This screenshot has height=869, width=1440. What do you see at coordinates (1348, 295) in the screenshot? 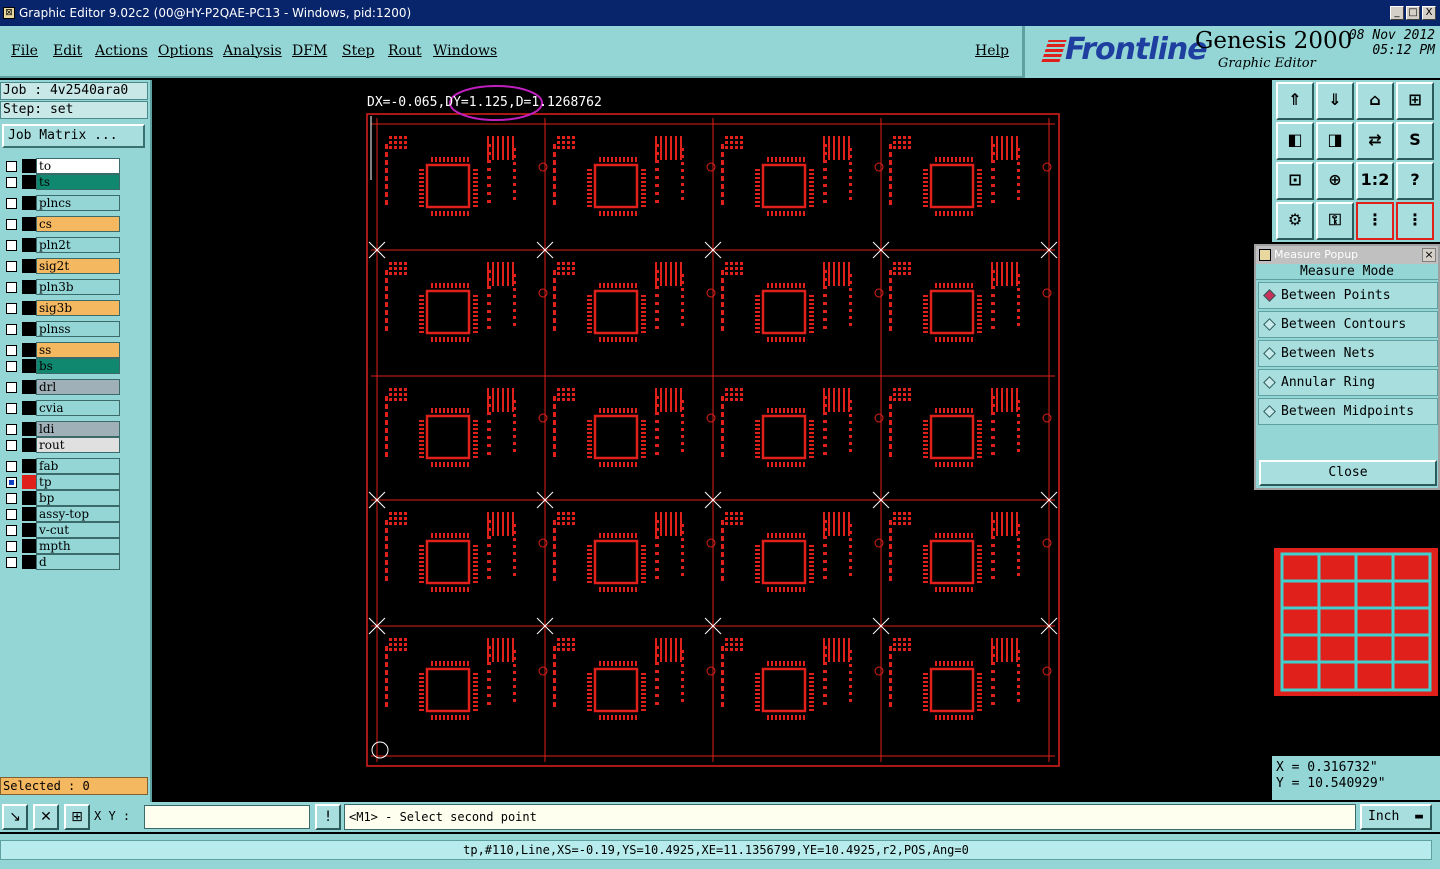
I see `option-between-points: Between Points` at bounding box center [1348, 295].